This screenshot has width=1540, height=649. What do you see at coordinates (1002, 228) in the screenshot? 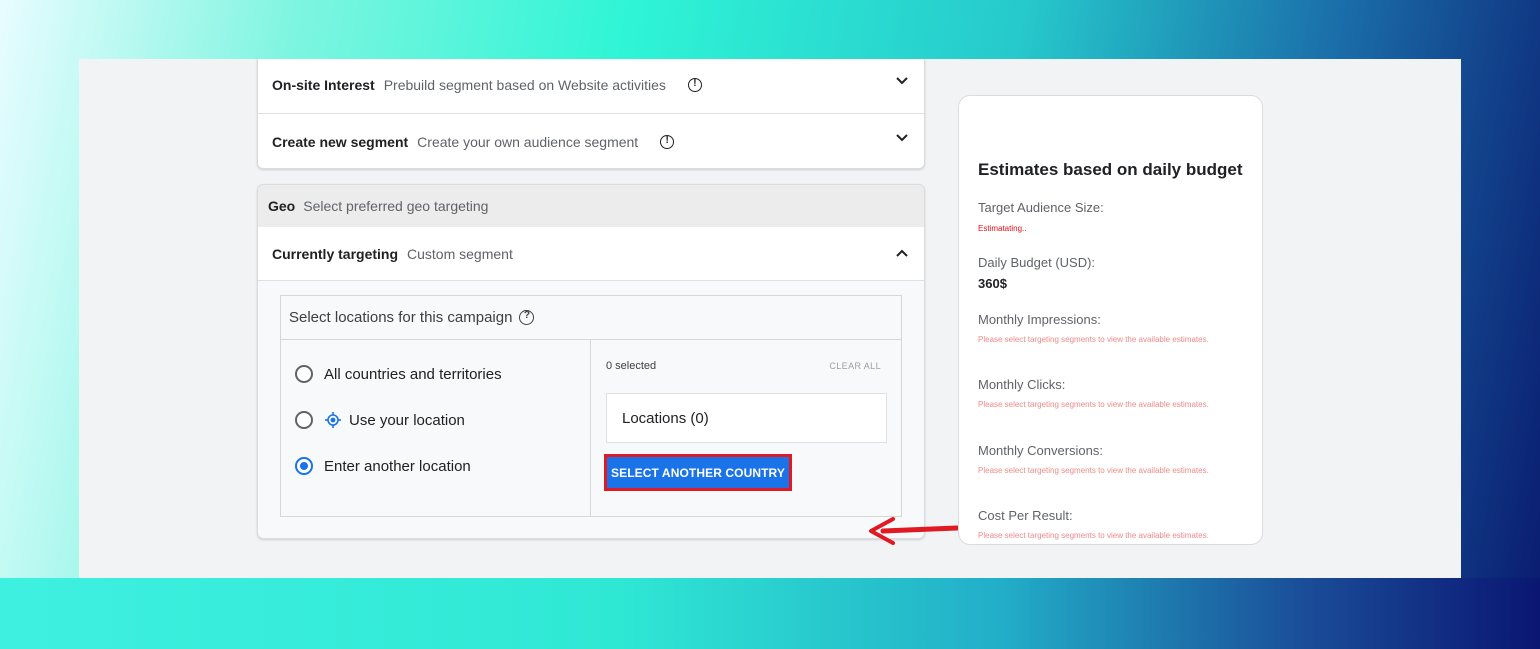
I see `audience-size-value: Estimatating..` at bounding box center [1002, 228].